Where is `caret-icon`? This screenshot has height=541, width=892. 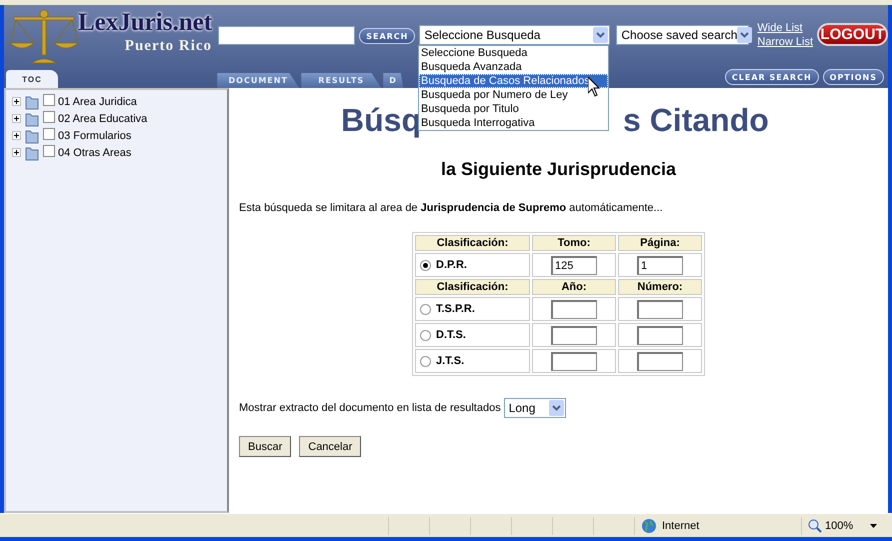 caret-icon is located at coordinates (874, 526).